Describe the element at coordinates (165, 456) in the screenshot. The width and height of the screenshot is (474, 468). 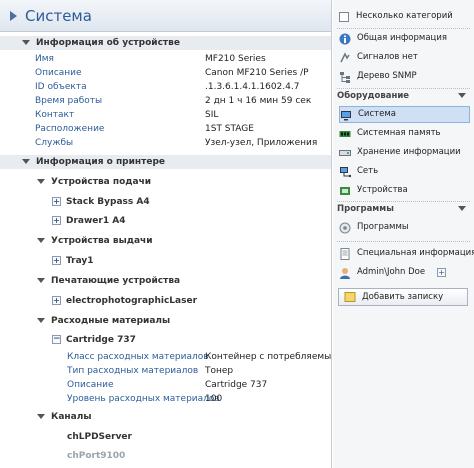
I see `tree-item: chPort9100` at that location.